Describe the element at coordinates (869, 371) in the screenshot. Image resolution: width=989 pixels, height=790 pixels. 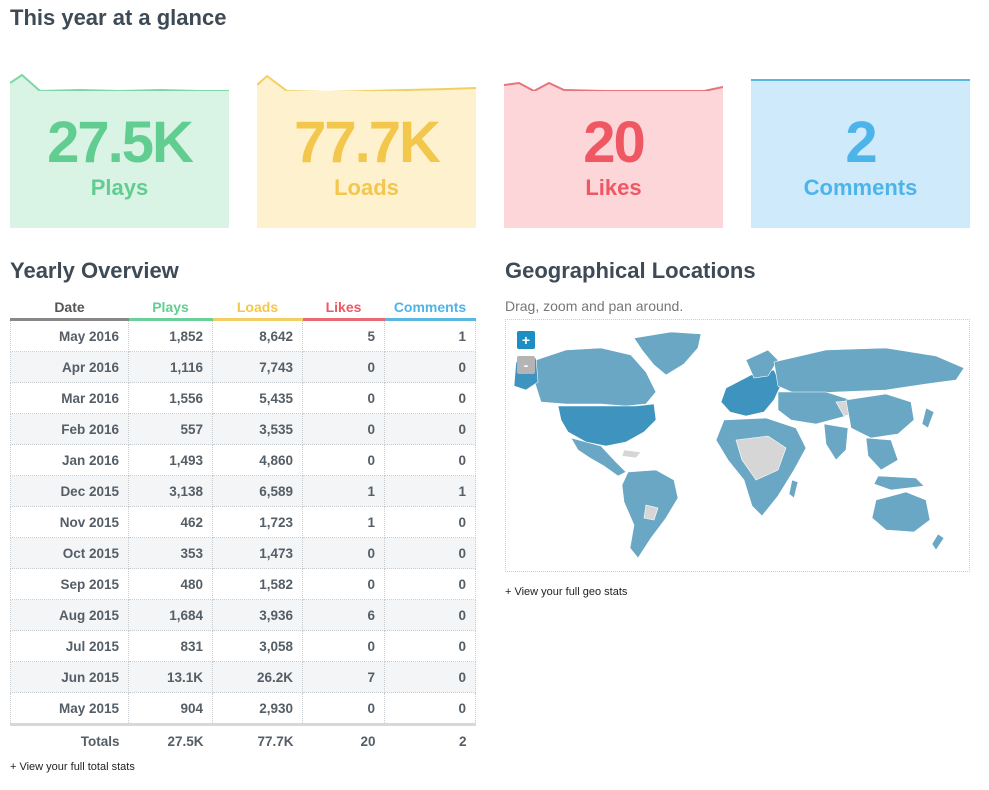
I see `map-russia` at that location.